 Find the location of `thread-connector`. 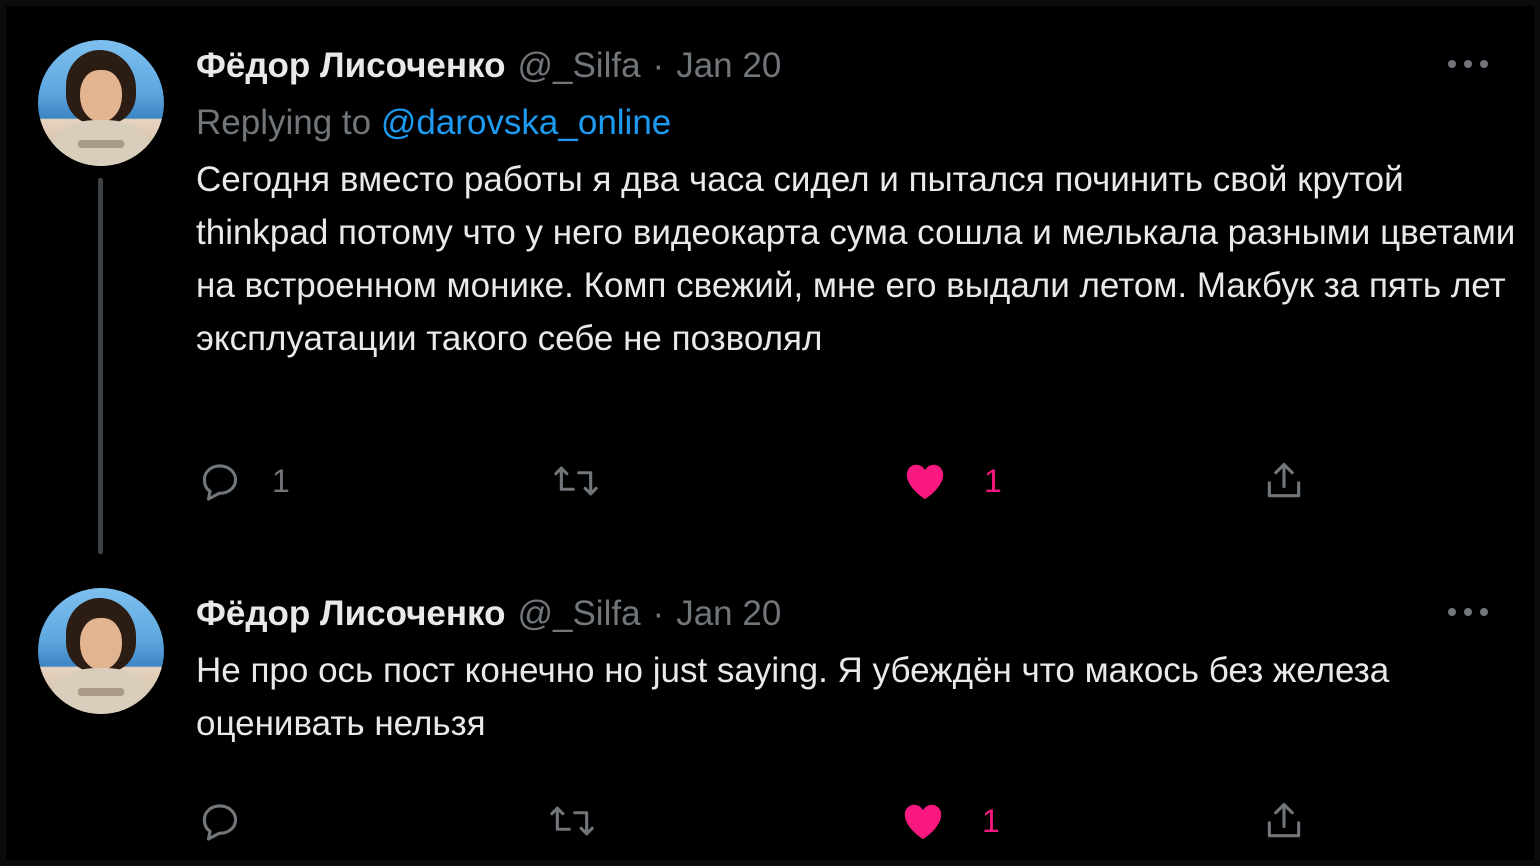

thread-connector is located at coordinates (100, 366).